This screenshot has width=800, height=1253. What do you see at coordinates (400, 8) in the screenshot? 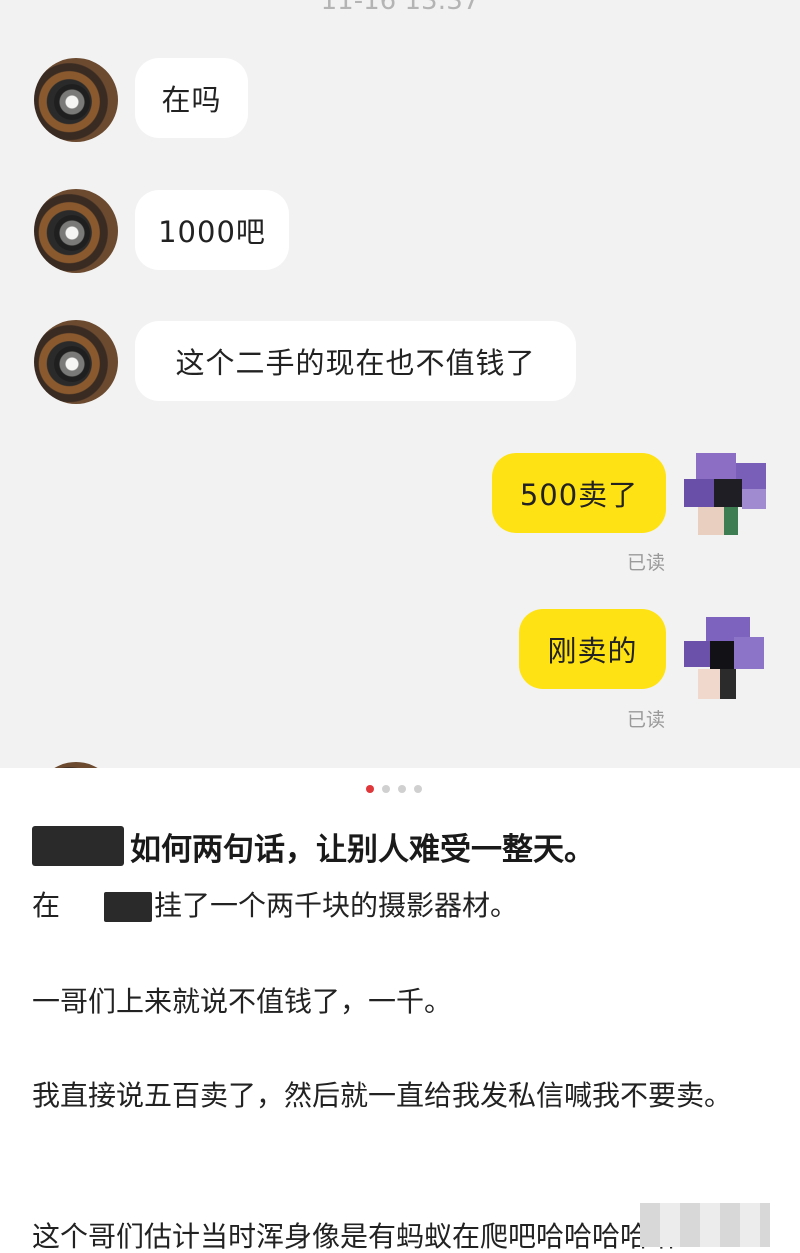
I see `message-timestamp: 11-16 13:37` at bounding box center [400, 8].